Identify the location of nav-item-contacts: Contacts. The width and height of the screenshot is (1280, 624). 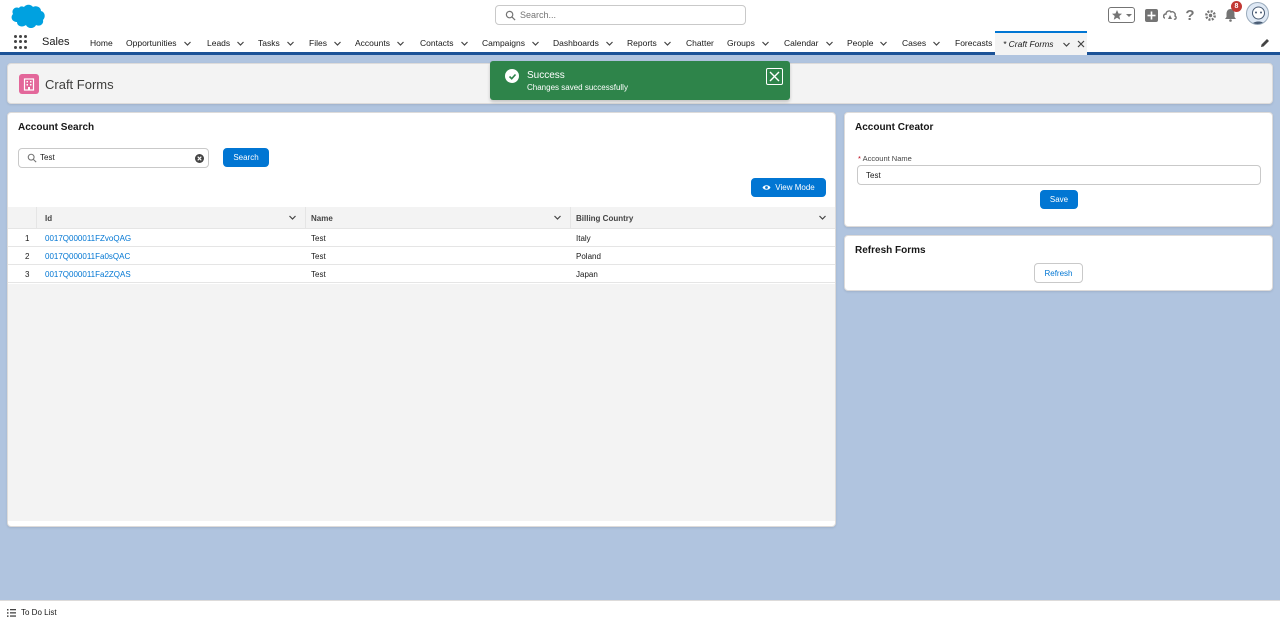
(444, 43).